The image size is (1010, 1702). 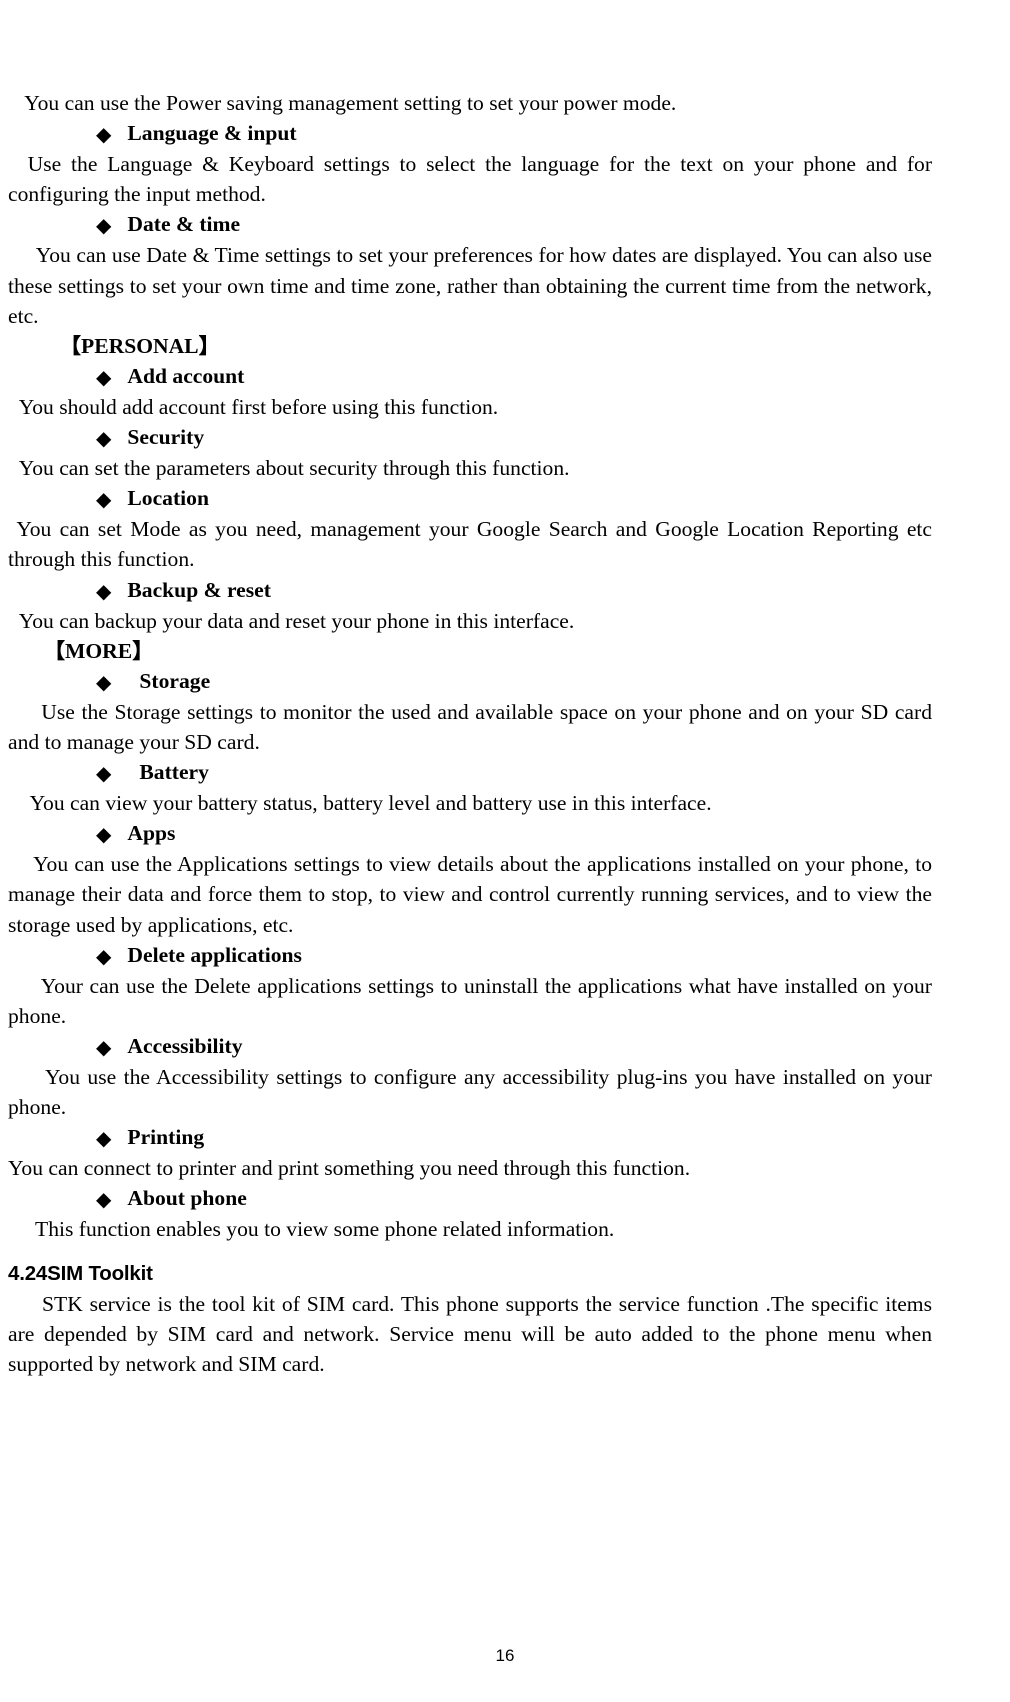 What do you see at coordinates (166, 437) in the screenshot?
I see `bullet-heading-label: Security` at bounding box center [166, 437].